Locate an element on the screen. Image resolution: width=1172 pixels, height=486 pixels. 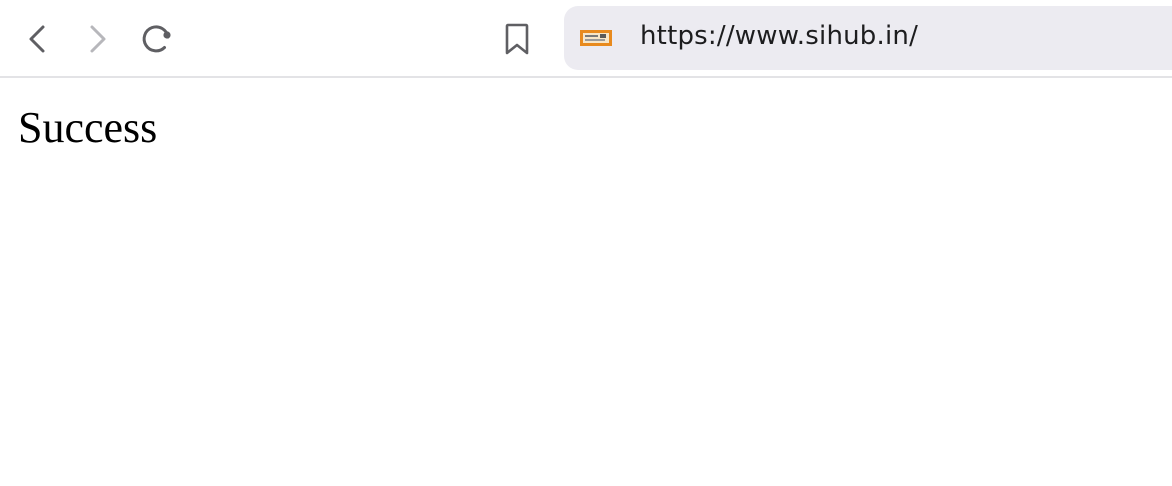
reload-icon is located at coordinates (156, 39).